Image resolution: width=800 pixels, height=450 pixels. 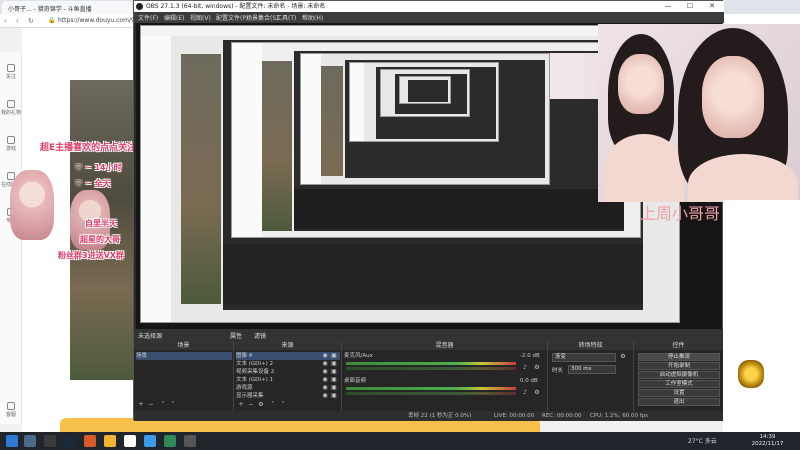 I want to click on reload-icon: ↻, so click(x=32, y=21).